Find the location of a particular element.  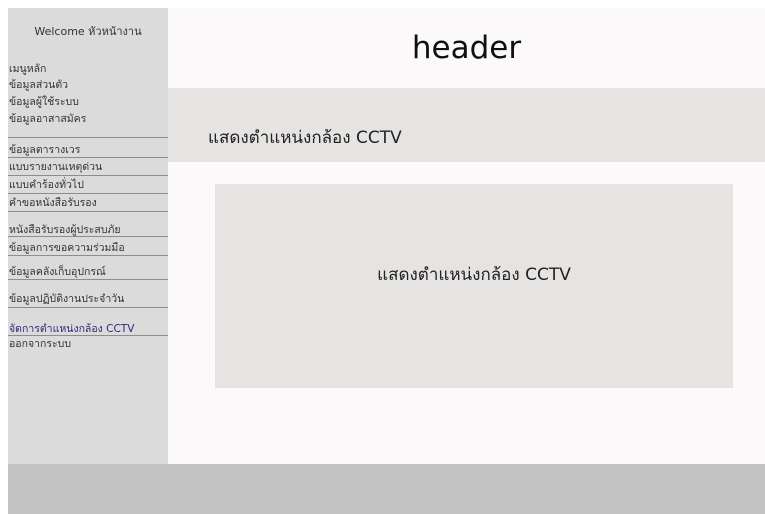

page-title-band: แสดงตำแหน่งกล้อง CCTV is located at coordinates (466, 125).